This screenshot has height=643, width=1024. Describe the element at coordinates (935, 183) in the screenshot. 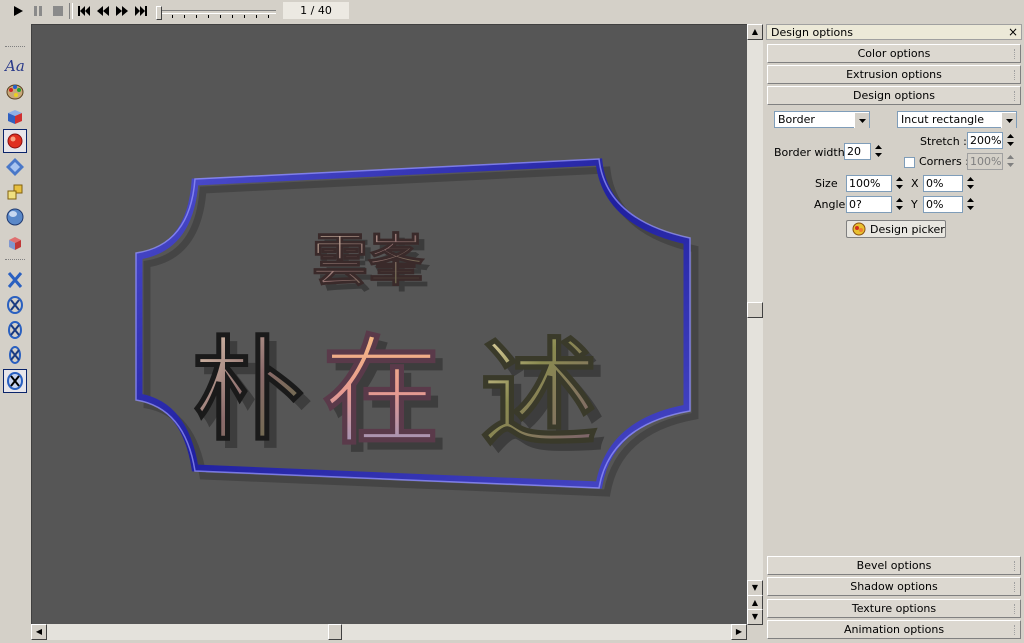

I see `x-value: 0%` at that location.